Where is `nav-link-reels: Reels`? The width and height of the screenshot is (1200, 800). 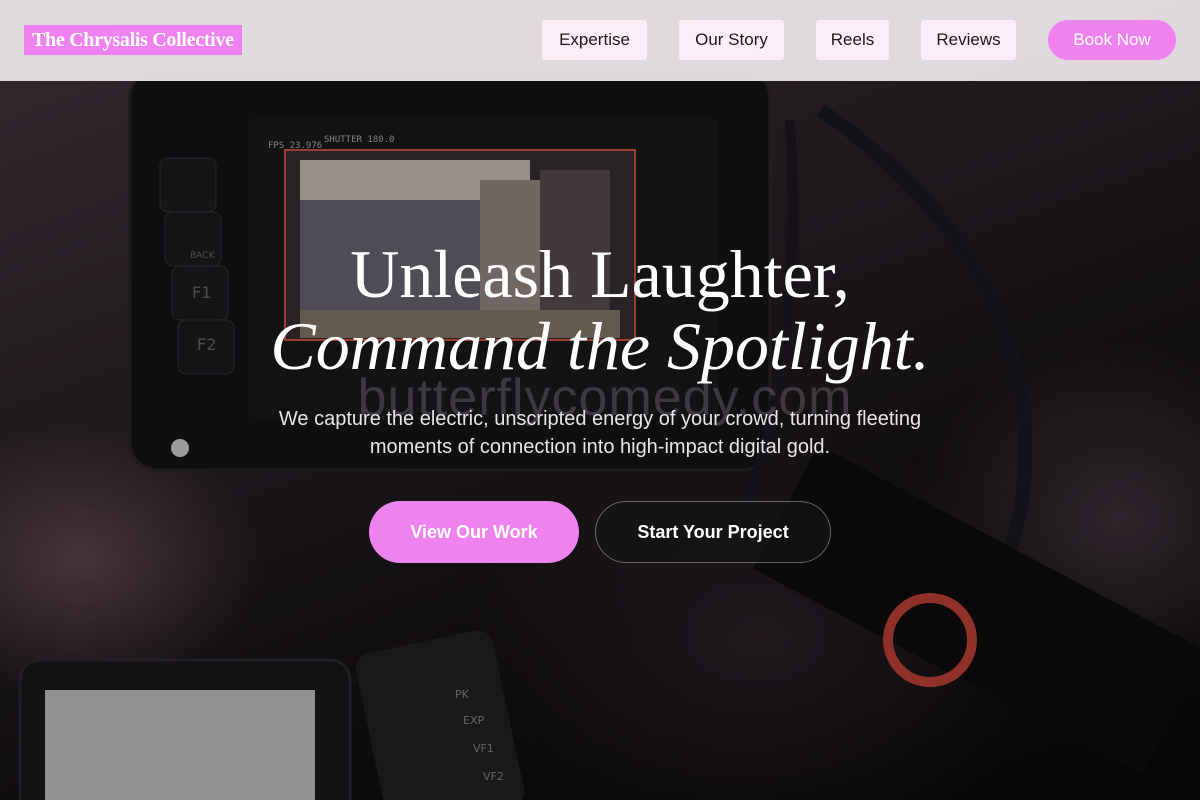 nav-link-reels: Reels is located at coordinates (852, 40).